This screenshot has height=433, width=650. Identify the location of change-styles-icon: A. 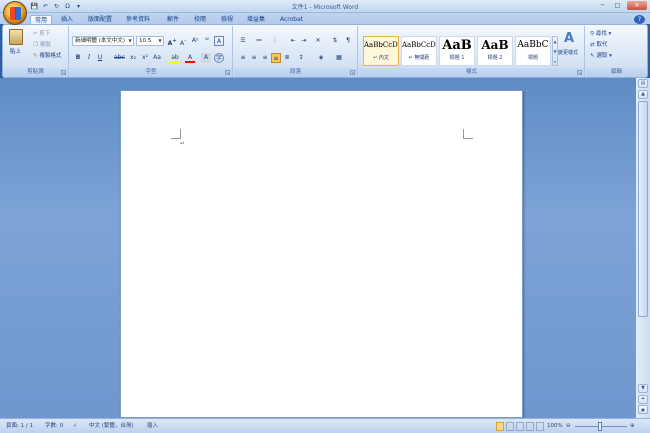
(569, 39).